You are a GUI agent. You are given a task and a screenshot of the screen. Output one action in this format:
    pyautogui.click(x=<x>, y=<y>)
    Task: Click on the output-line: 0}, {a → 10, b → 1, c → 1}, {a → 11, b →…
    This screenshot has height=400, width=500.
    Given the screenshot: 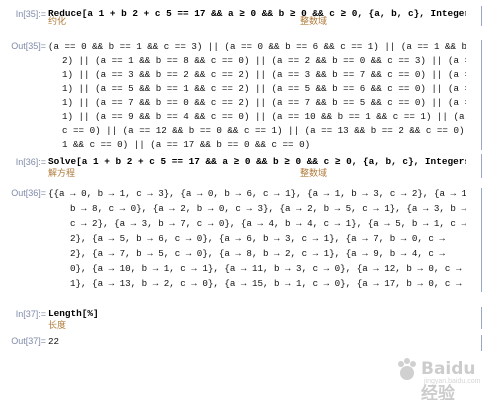 What is the action you would take?
    pyautogui.click(x=266, y=268)
    